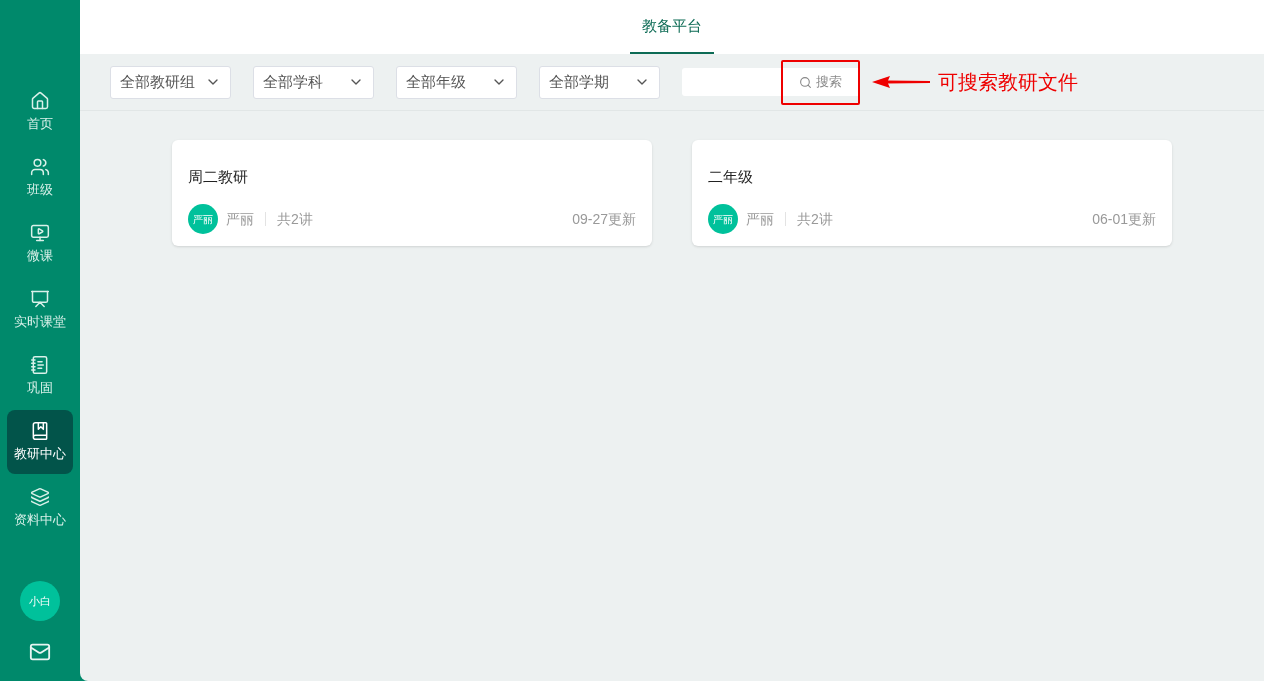 The width and height of the screenshot is (1264, 681). Describe the element at coordinates (412, 193) in the screenshot. I see `course-card: 周二教研 严丽 严丽 共2讲 09-27更新` at that location.